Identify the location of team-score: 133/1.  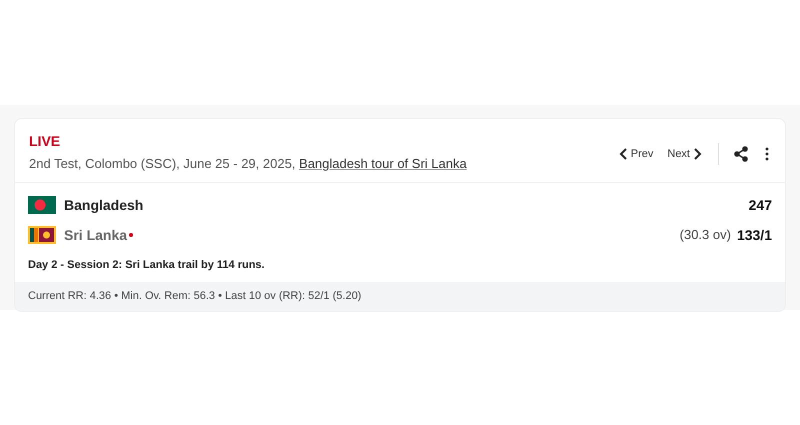
(754, 235).